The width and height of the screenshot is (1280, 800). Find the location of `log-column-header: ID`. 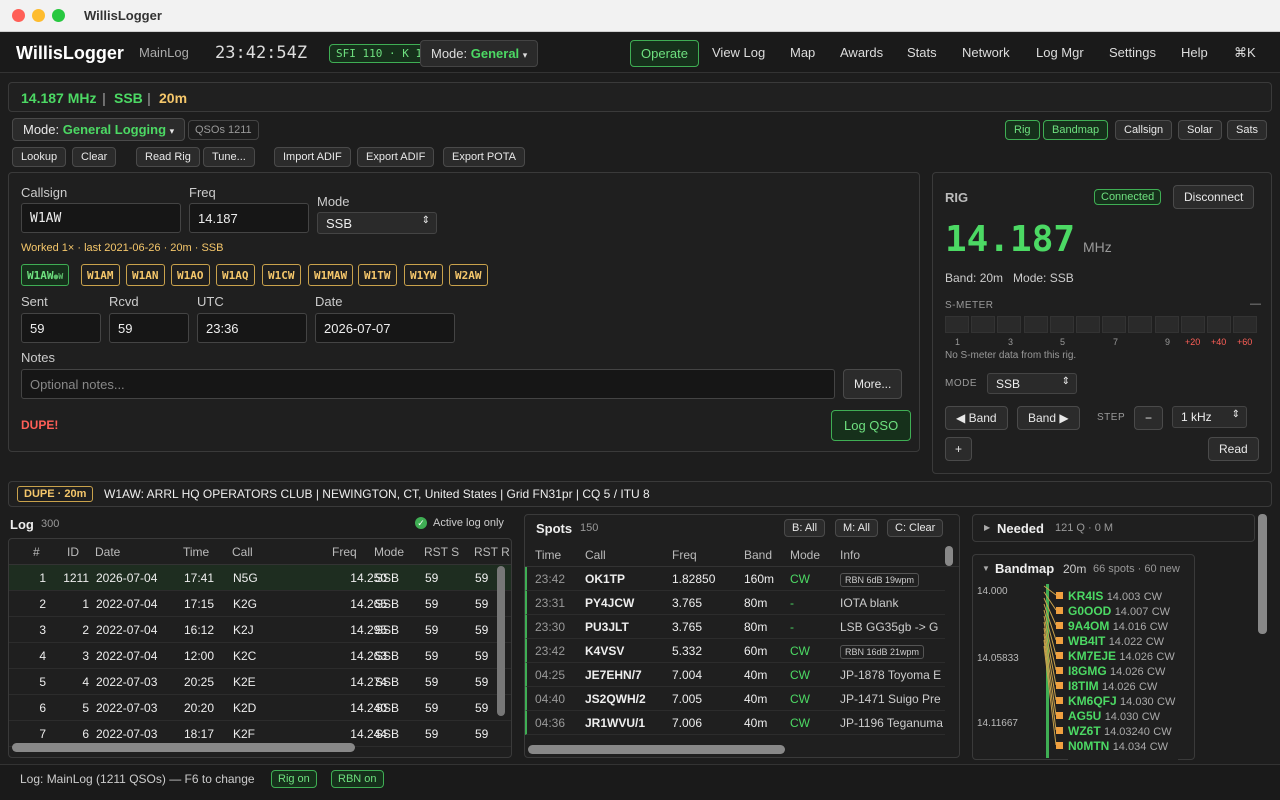

log-column-header: ID is located at coordinates (73, 552).